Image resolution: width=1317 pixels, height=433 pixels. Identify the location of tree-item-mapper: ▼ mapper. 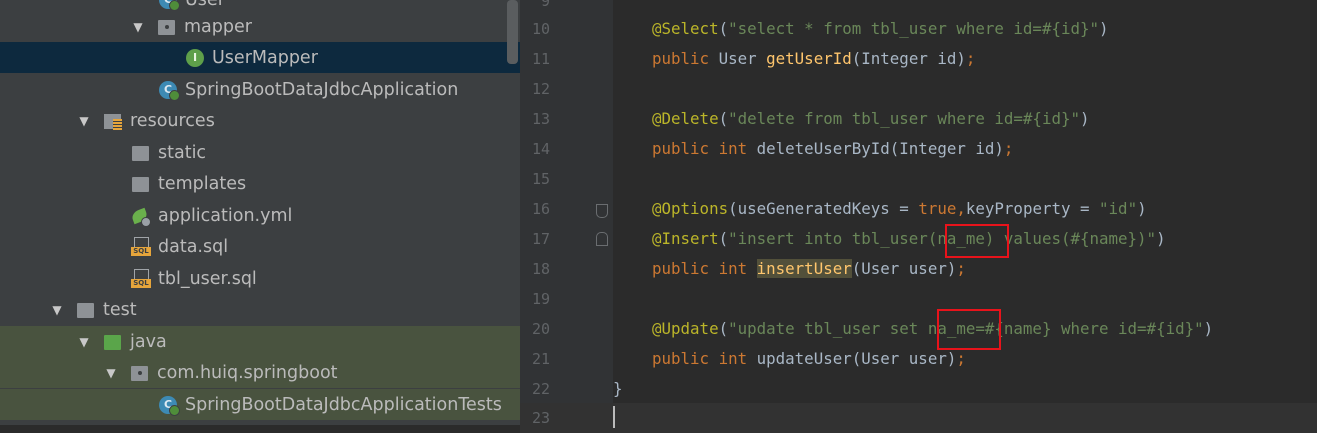
(260, 26).